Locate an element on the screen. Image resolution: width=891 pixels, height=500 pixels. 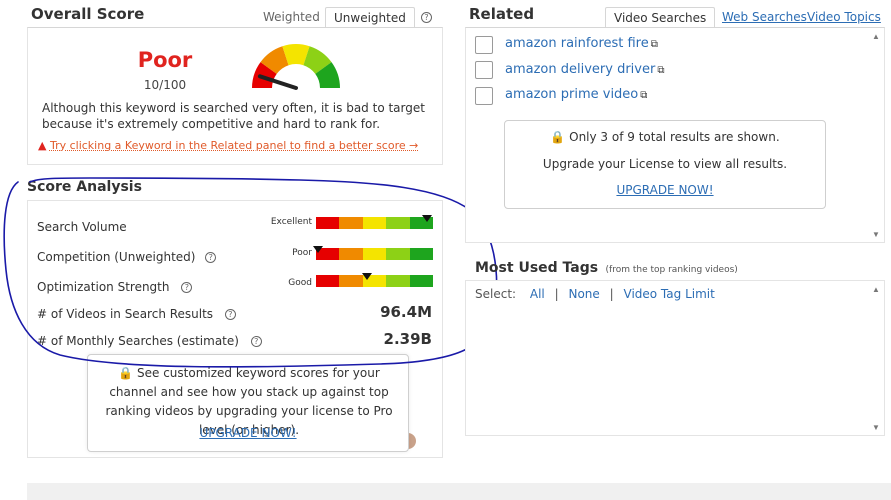
tags-panel: Select: All | None | Video Tag Limit ▲ ▼ is located at coordinates (675, 358).